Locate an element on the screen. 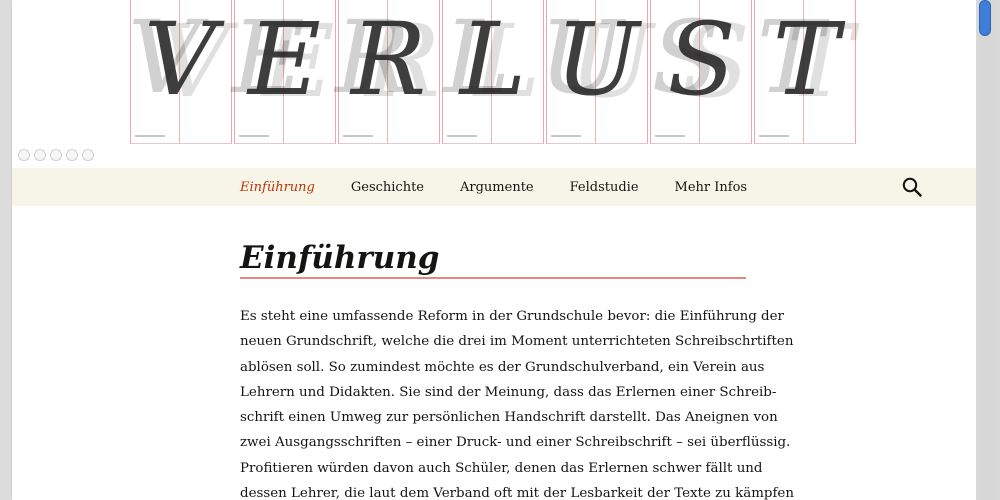  scrollbar-track is located at coordinates (986, 250).